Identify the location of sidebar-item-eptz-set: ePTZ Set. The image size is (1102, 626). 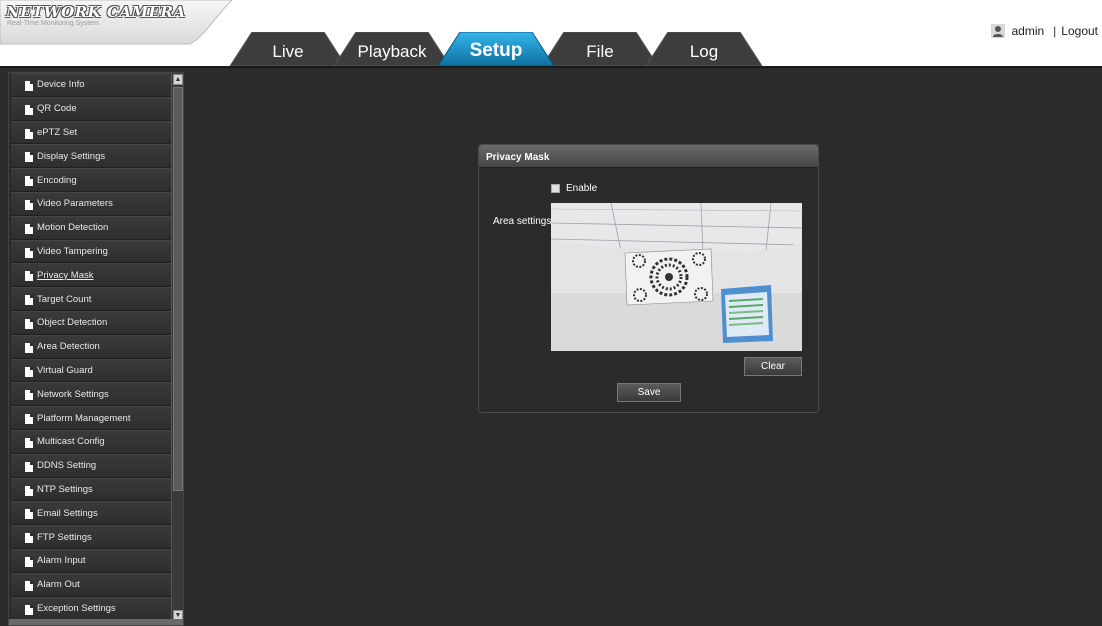
(91, 132).